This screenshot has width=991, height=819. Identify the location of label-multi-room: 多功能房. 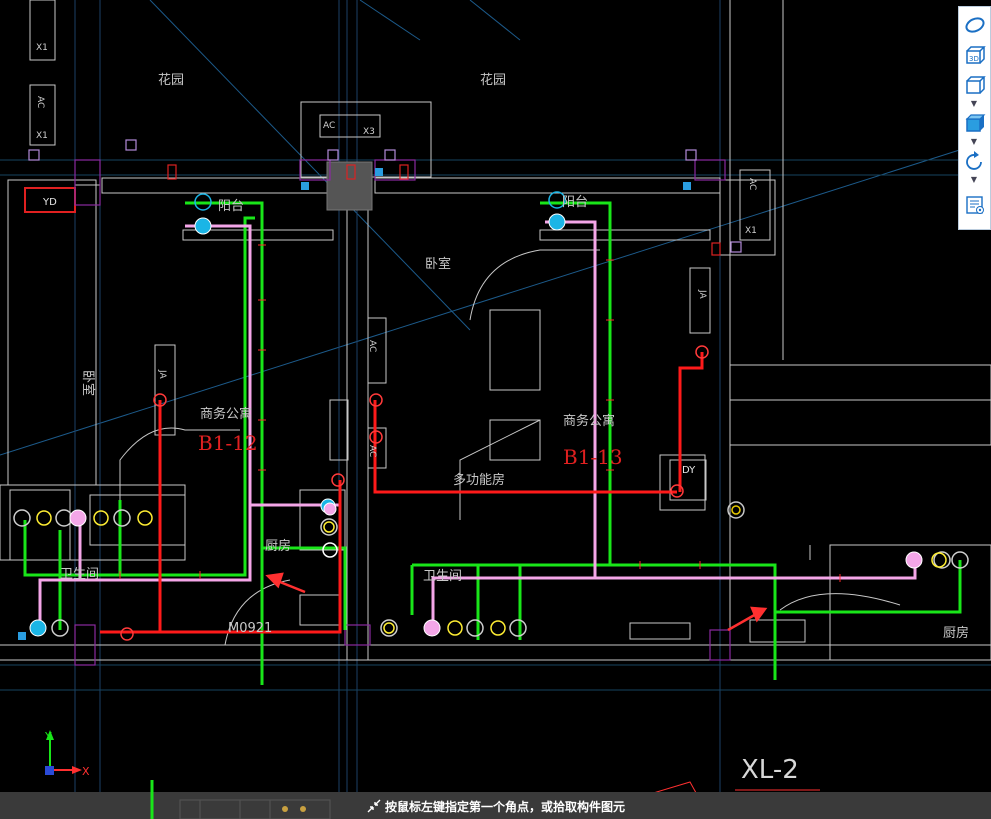
(479, 480).